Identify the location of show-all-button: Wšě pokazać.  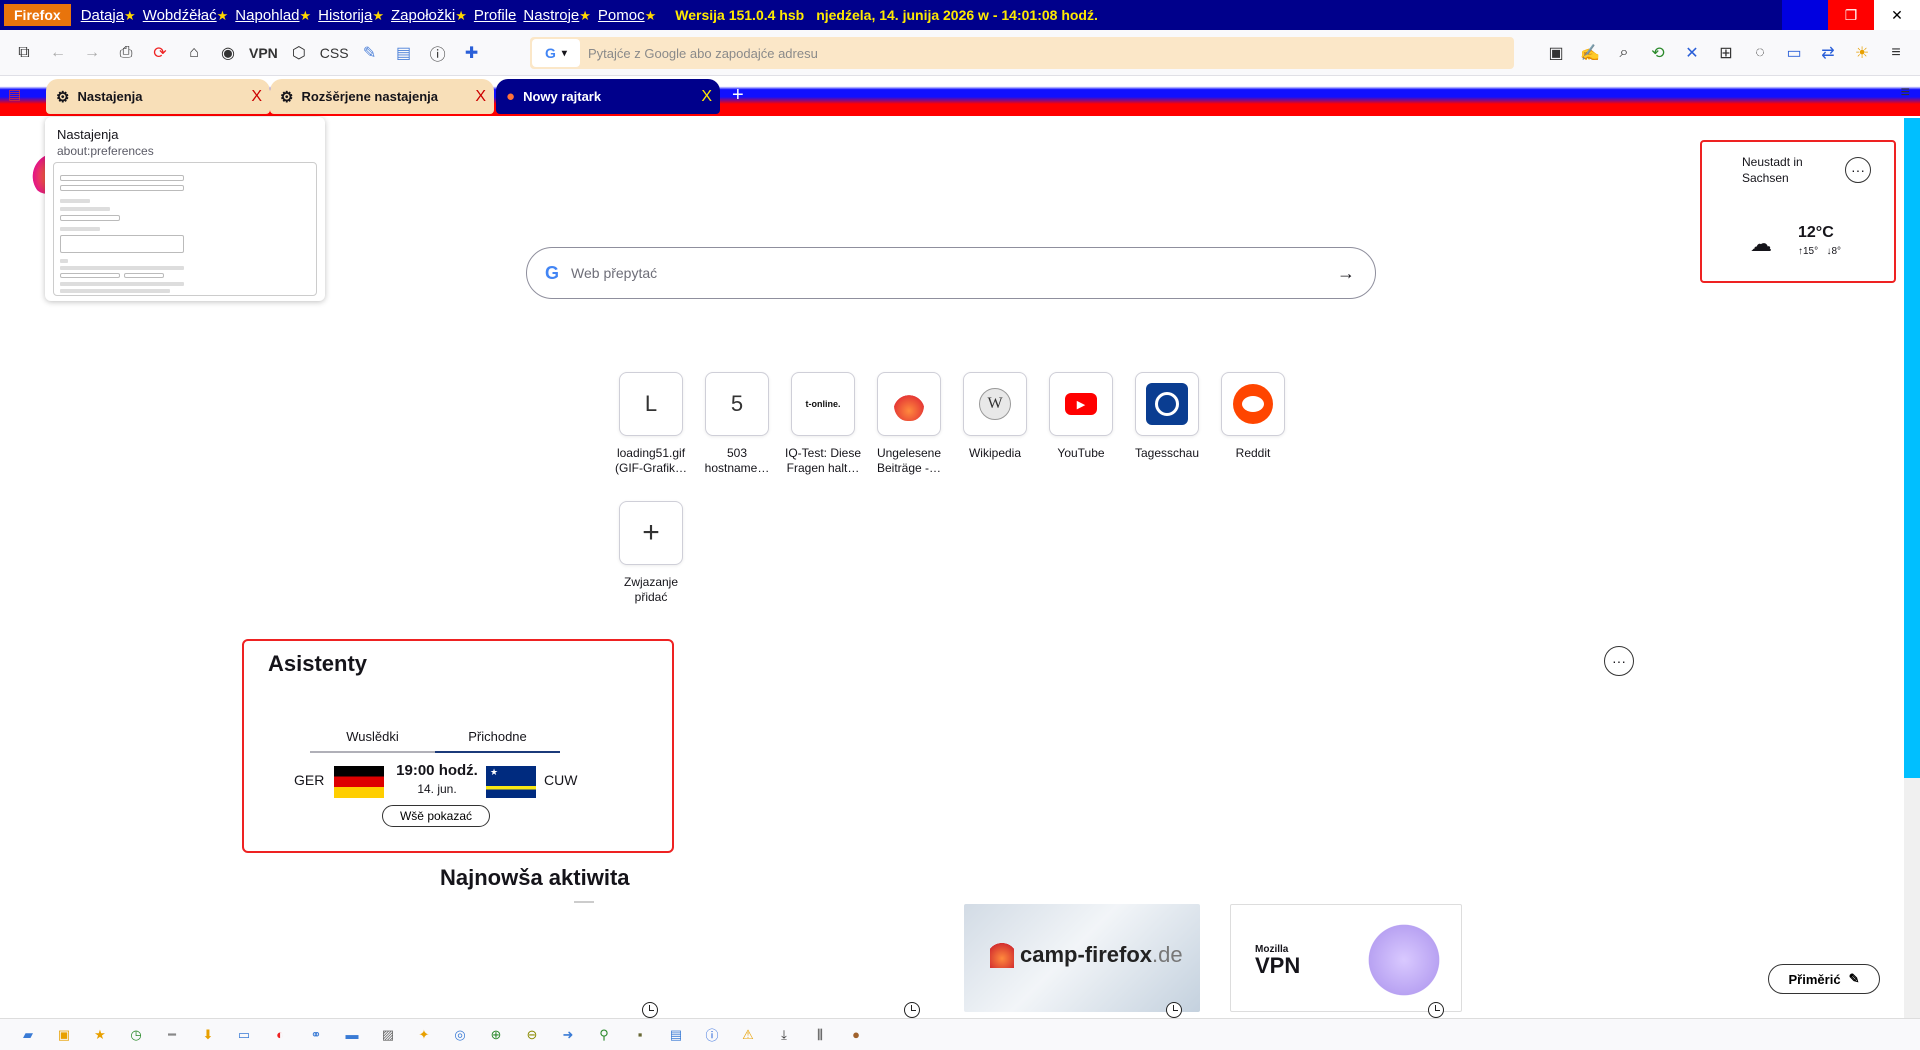
(436, 816).